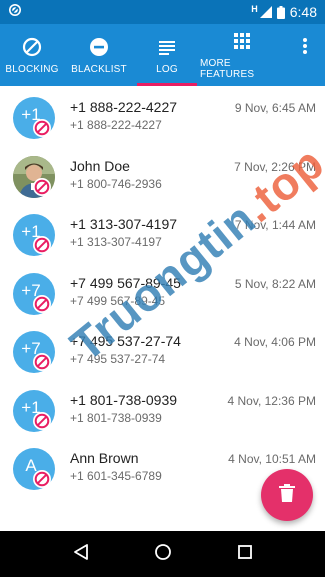 Image resolution: width=325 pixels, height=577 pixels. What do you see at coordinates (125, 291) in the screenshot?
I see `log-item-info: +7 499 567-89-45 +7 499 567-89-45` at bounding box center [125, 291].